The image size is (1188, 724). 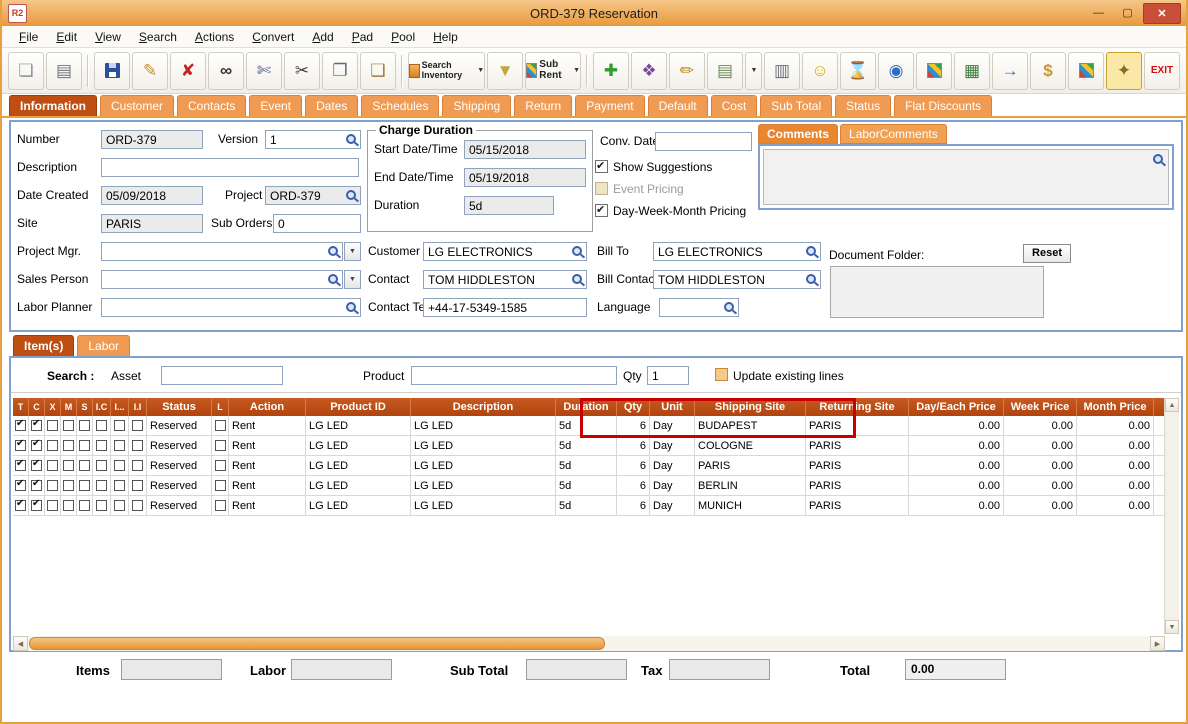 I want to click on column-header-status: Status, so click(x=179, y=407).